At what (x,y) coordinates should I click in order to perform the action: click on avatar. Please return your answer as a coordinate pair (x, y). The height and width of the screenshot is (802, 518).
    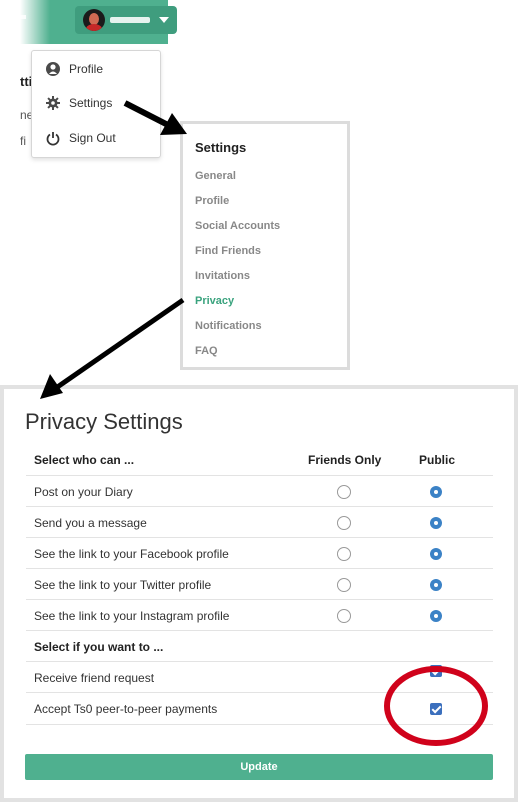
    Looking at the image, I should click on (94, 20).